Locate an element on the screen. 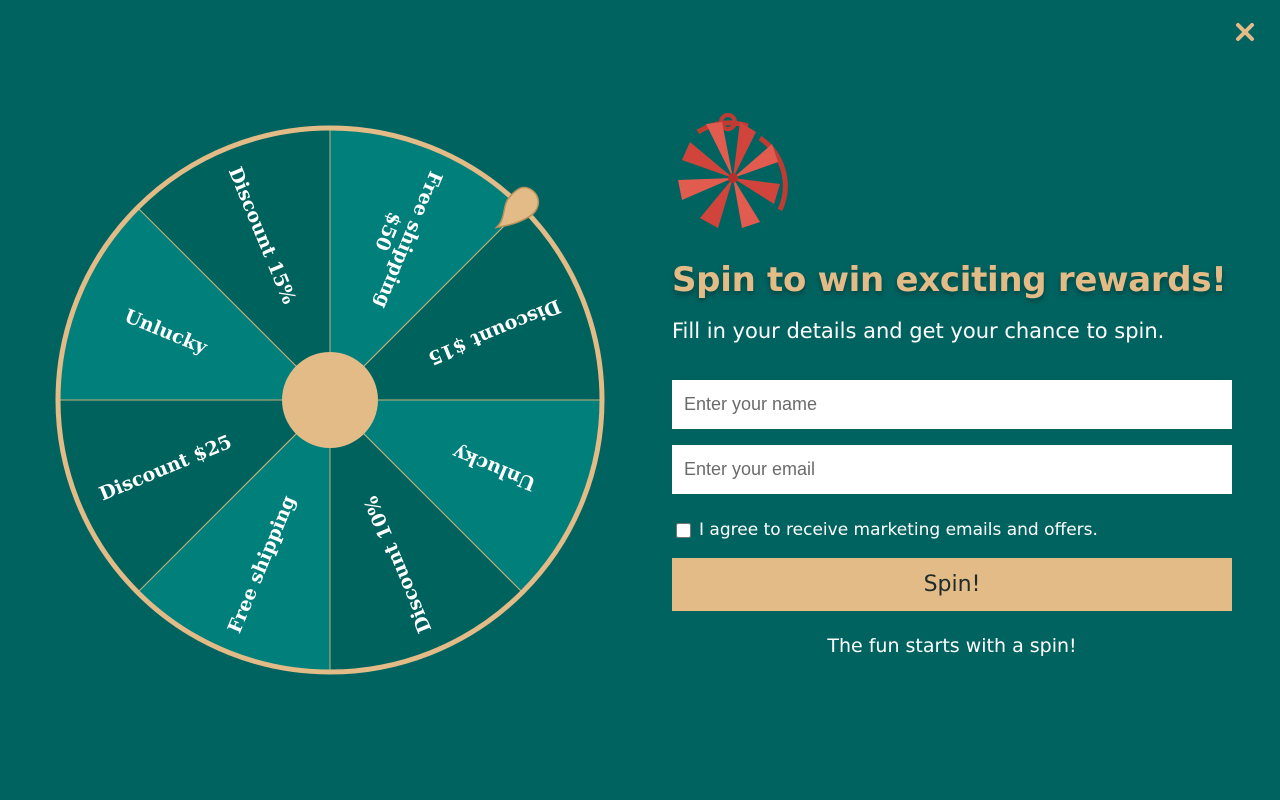 The height and width of the screenshot is (800, 1280). spin-button: Spin! is located at coordinates (952, 584).